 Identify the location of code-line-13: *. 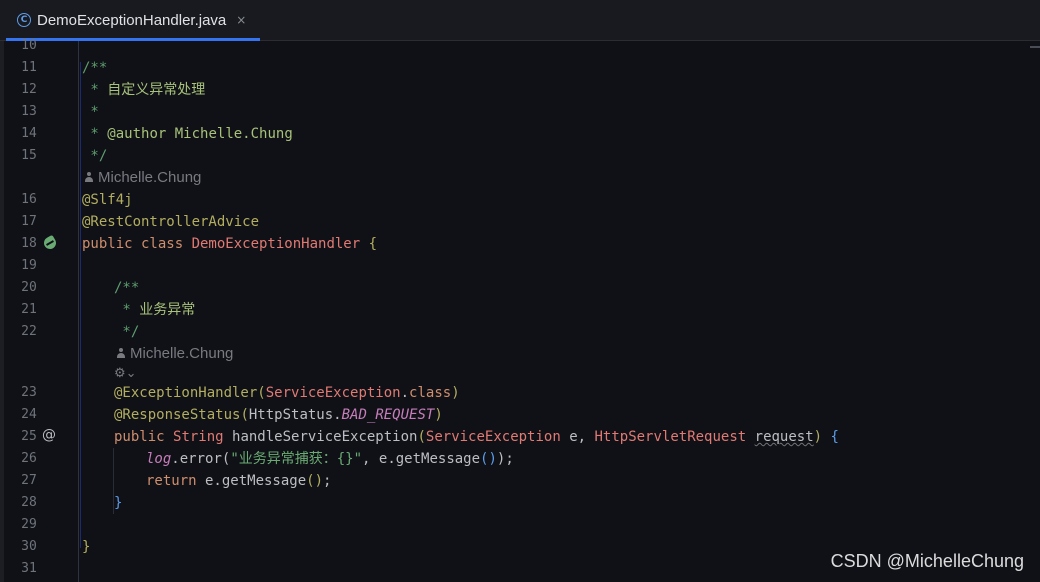
(90, 112).